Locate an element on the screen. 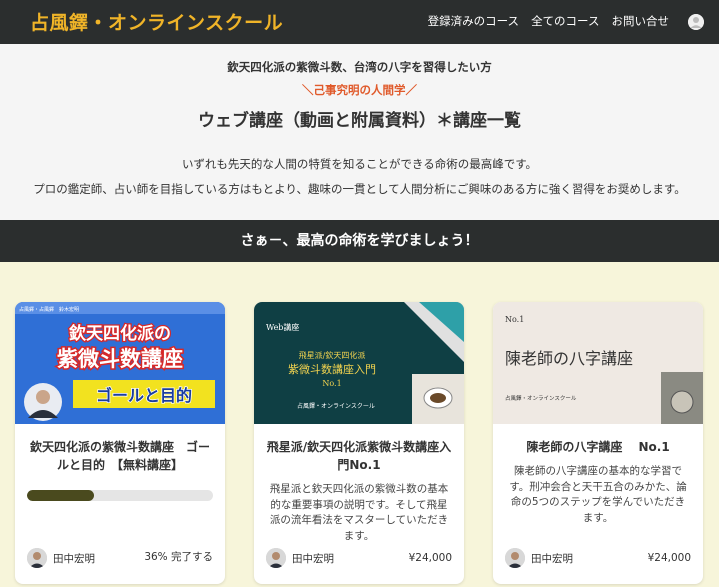  top-navbar: 占風鐸・オンラインスクール 登録済みのコース 全てのコース お問い合せ is located at coordinates (359, 22).